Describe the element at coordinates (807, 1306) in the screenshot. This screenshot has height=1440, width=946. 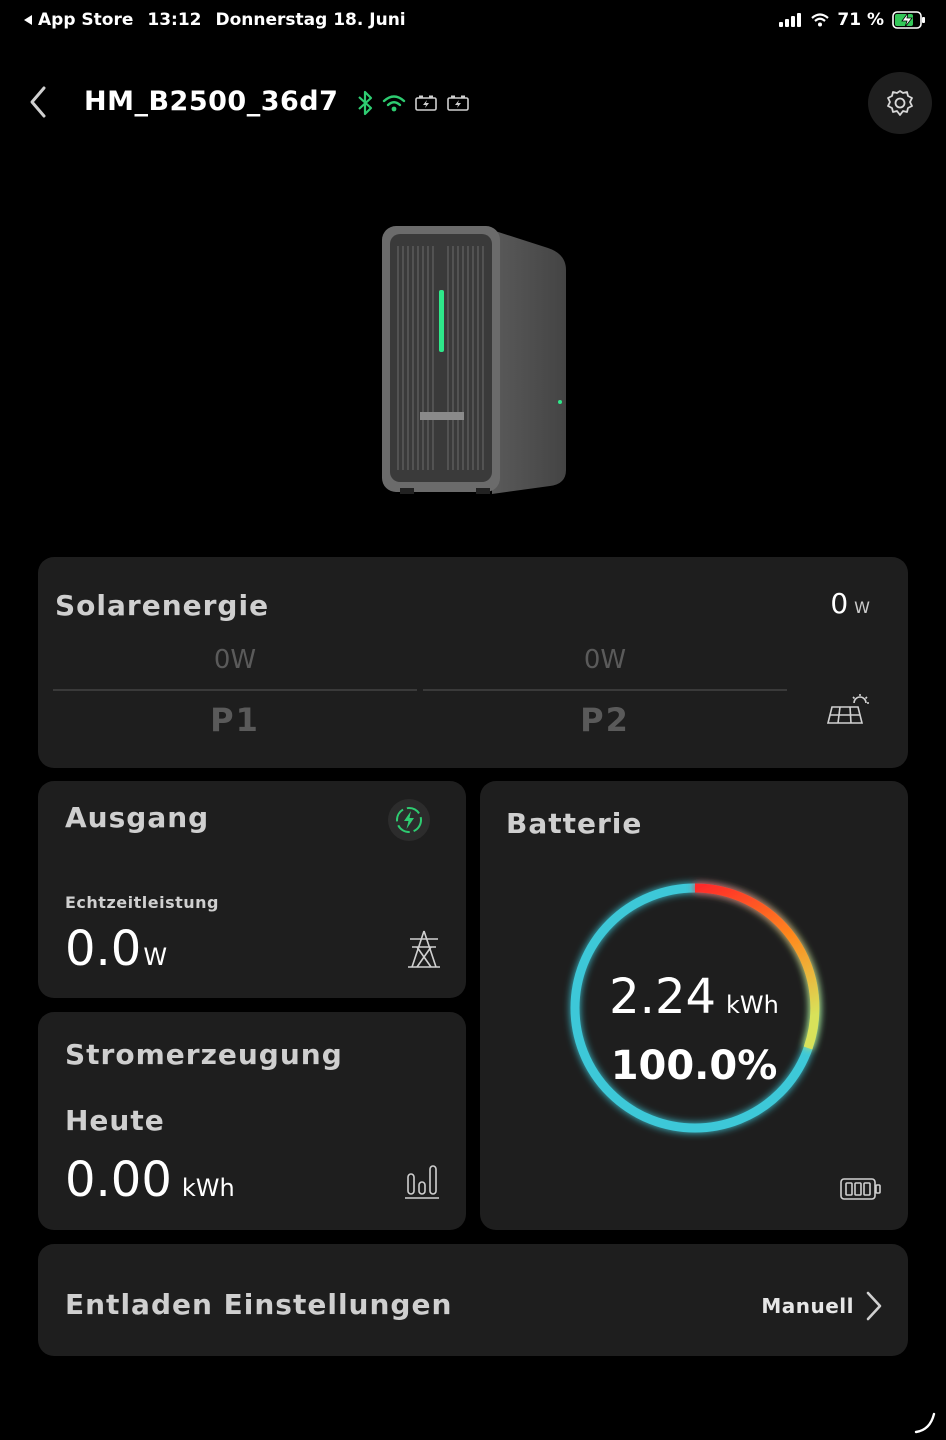
I see `discharge-mode: Manuell` at that location.